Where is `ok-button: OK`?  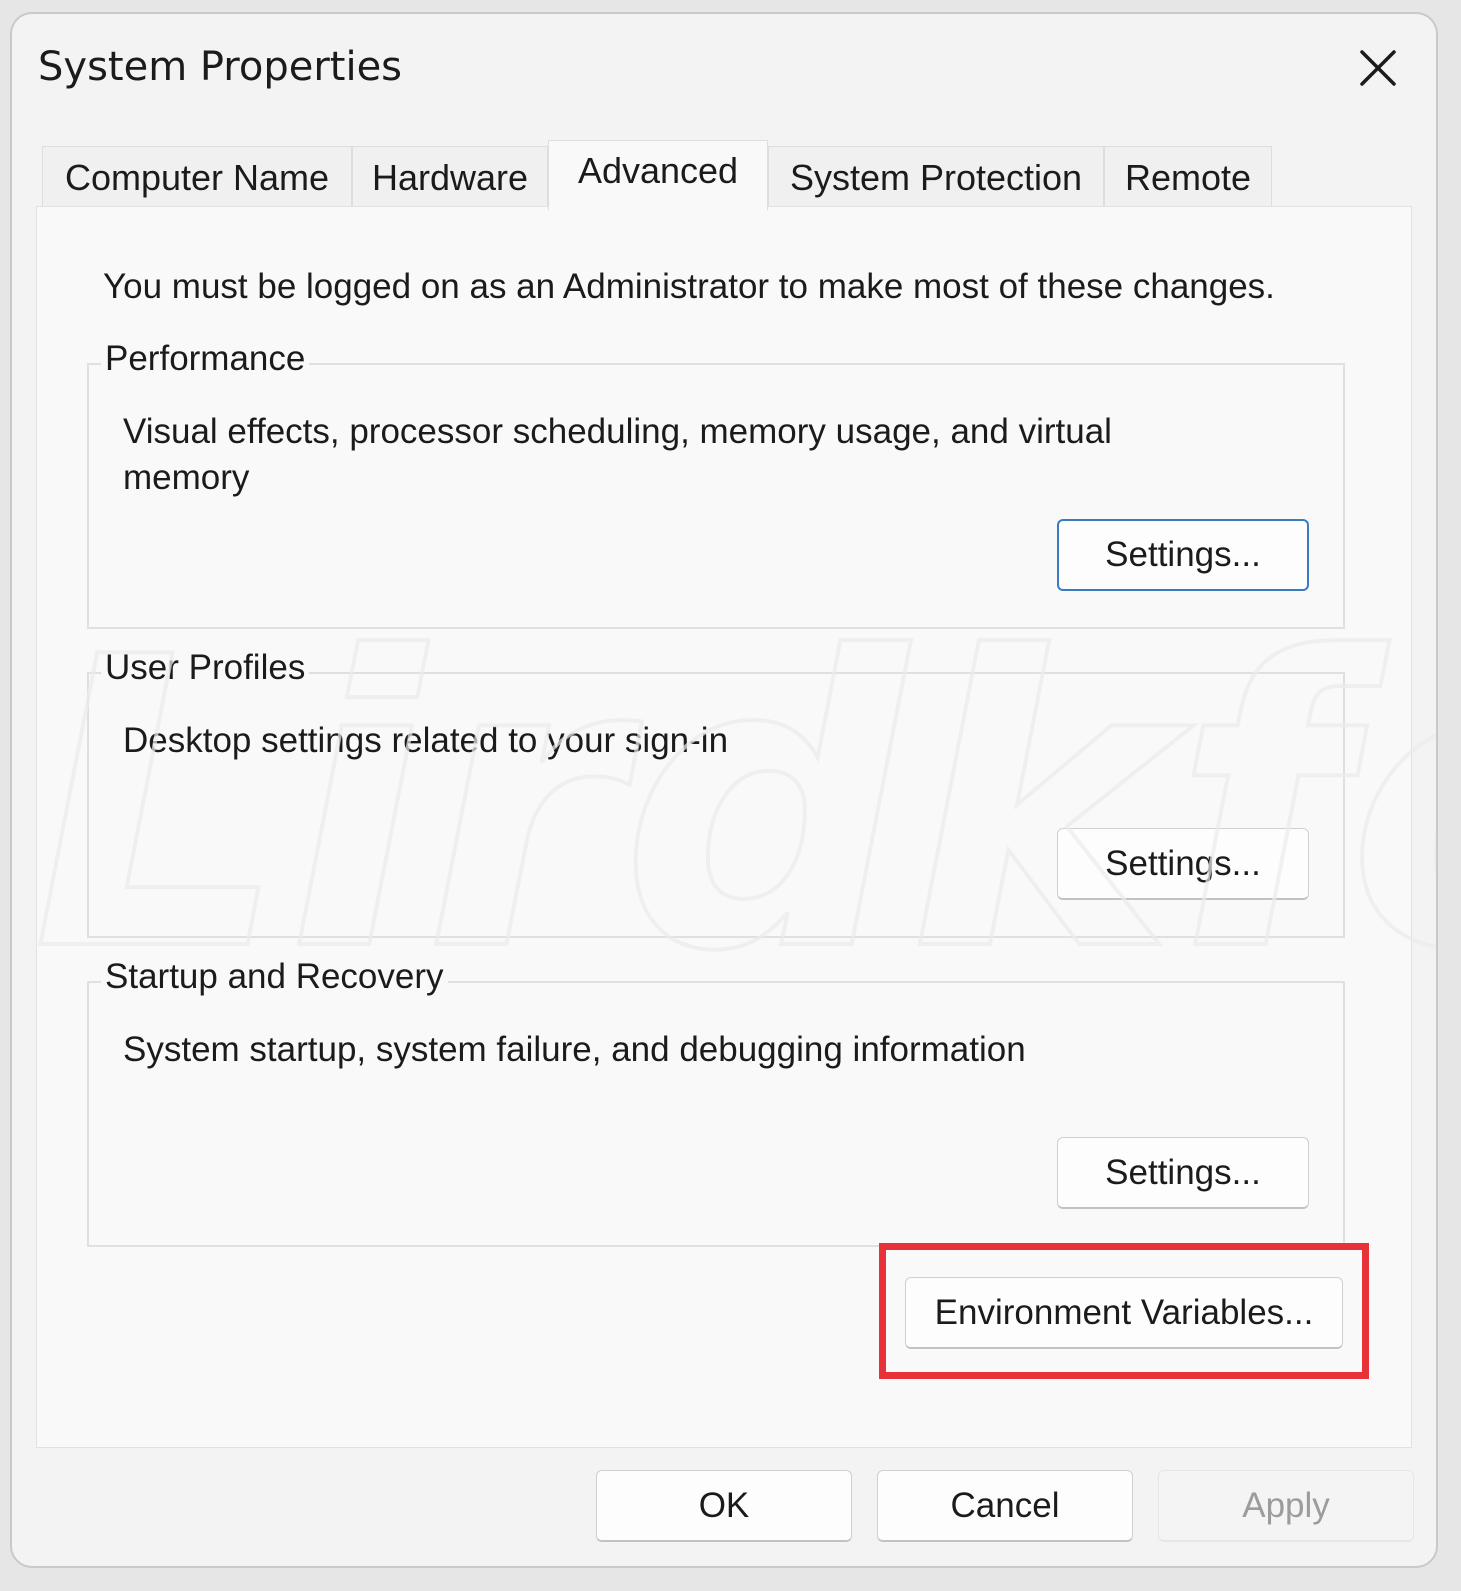 ok-button: OK is located at coordinates (724, 1506).